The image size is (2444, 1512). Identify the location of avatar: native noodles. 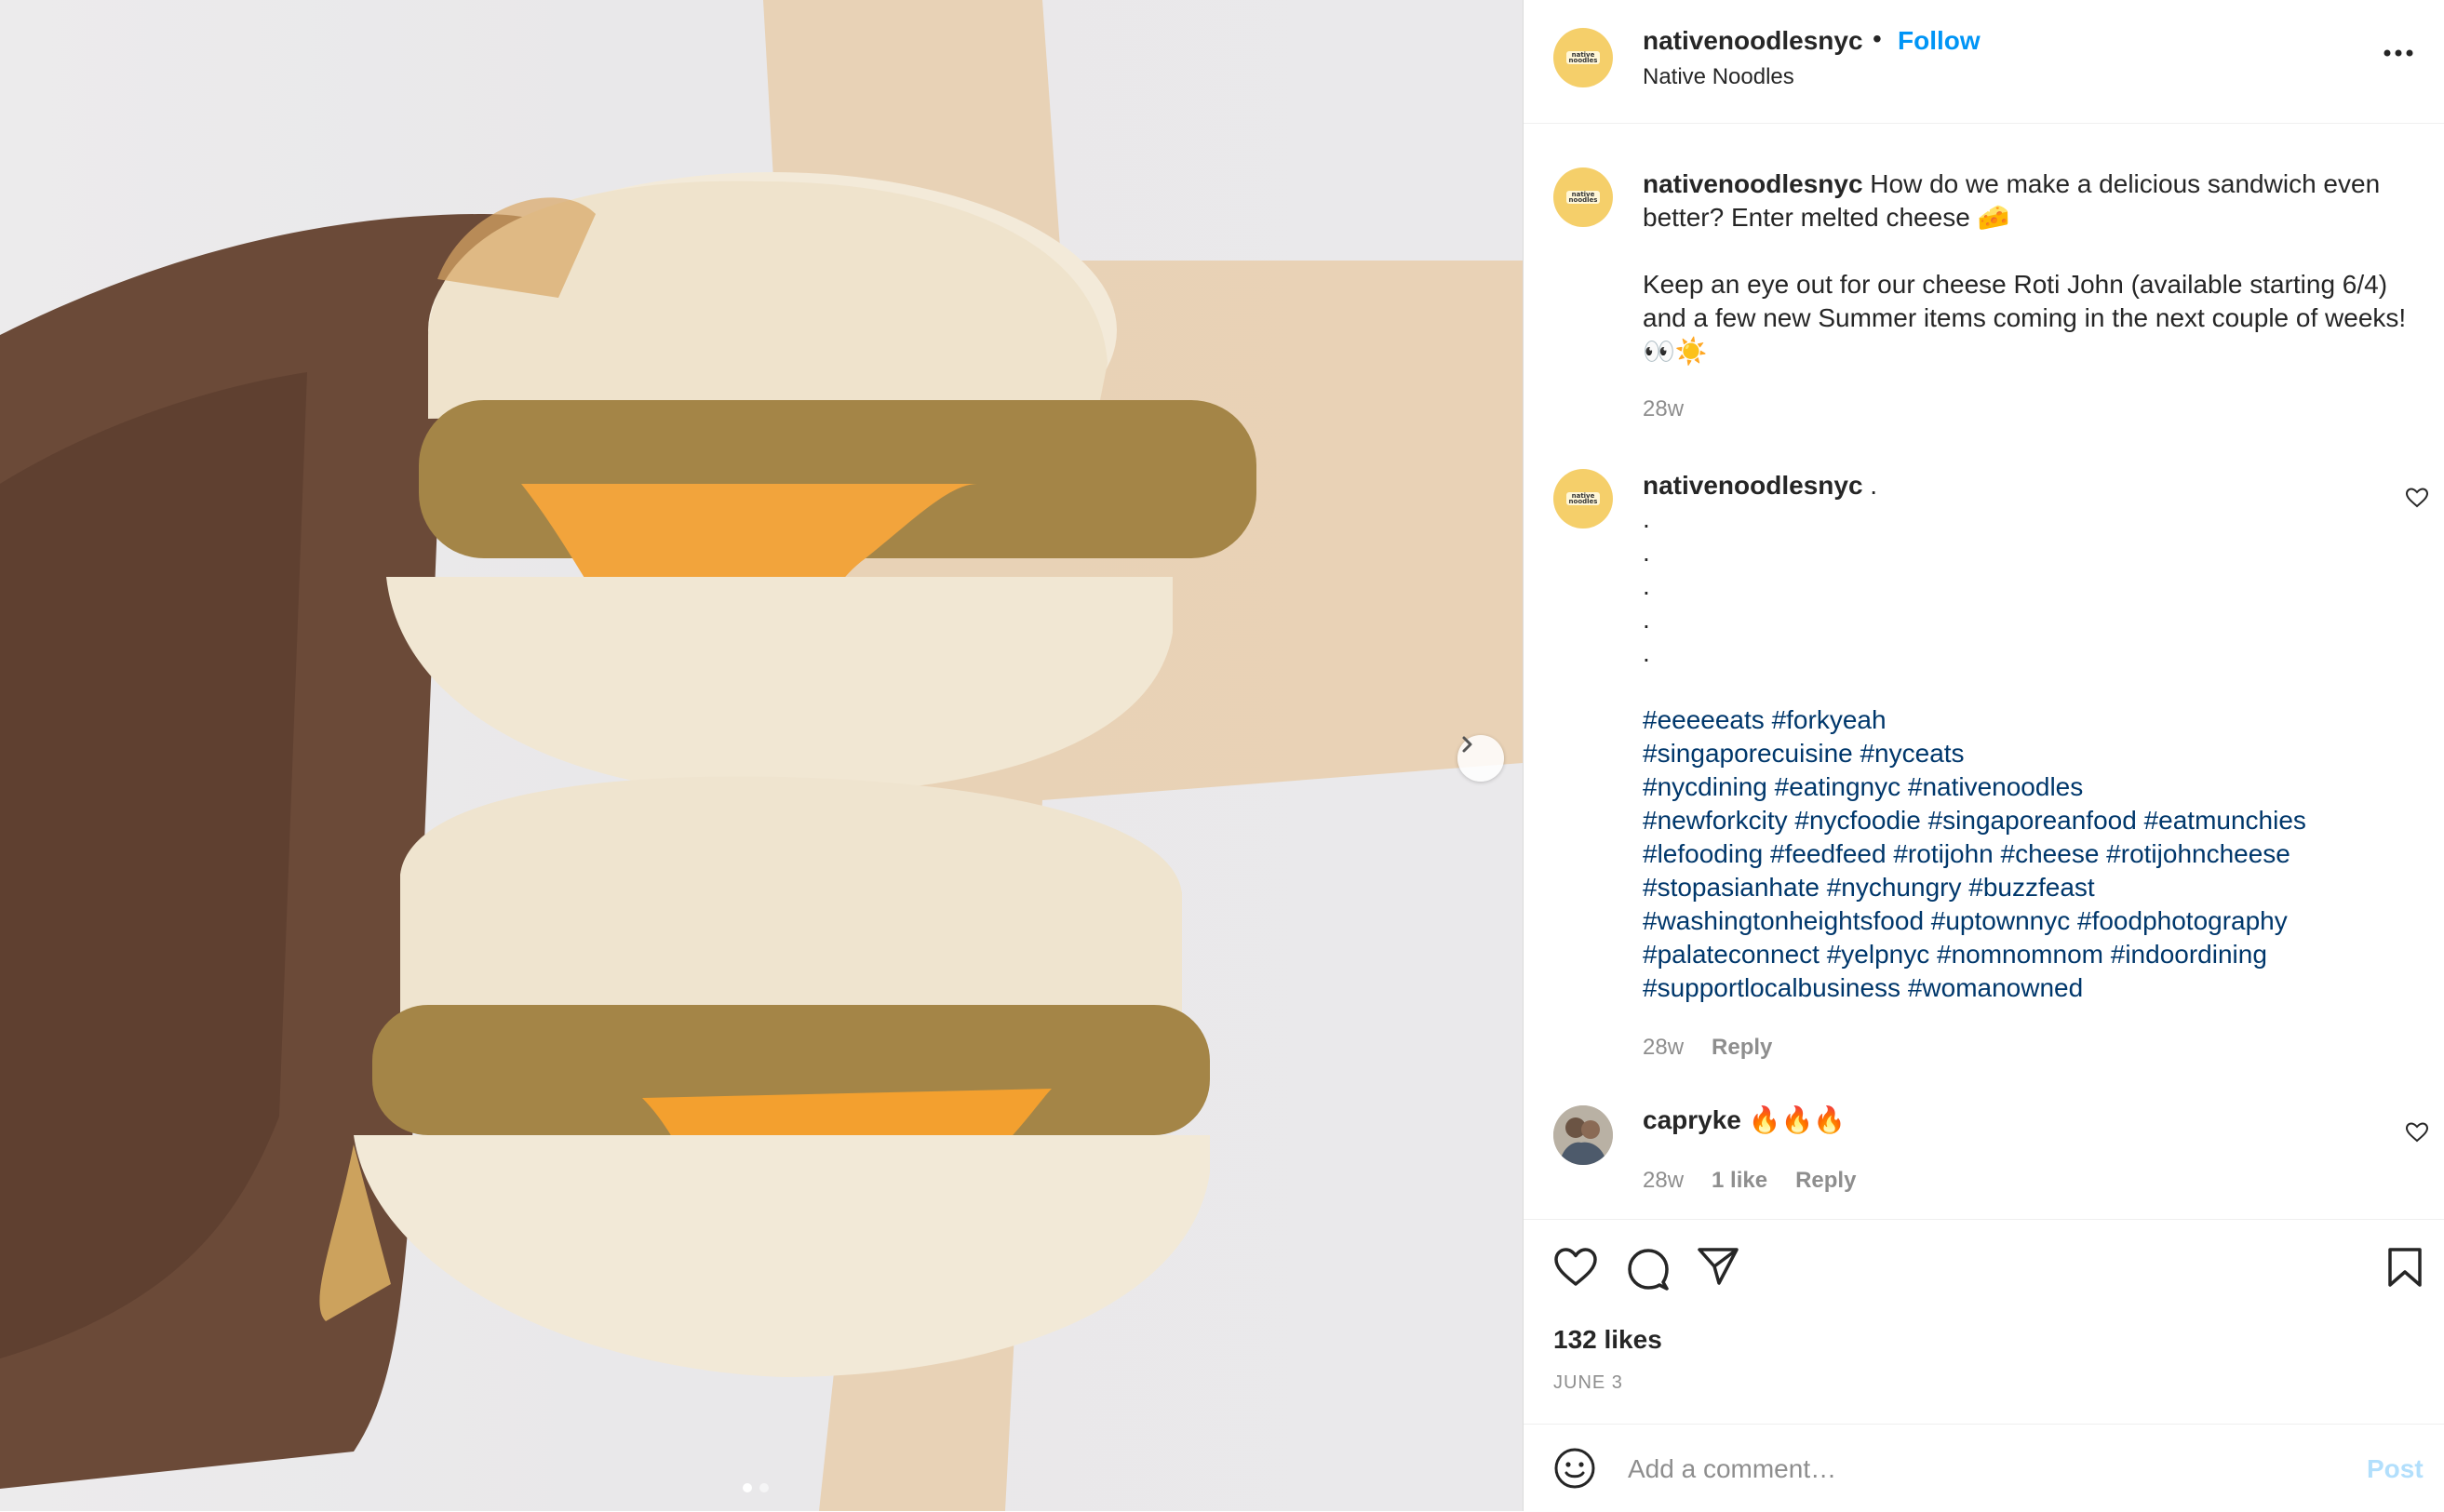
(1583, 57).